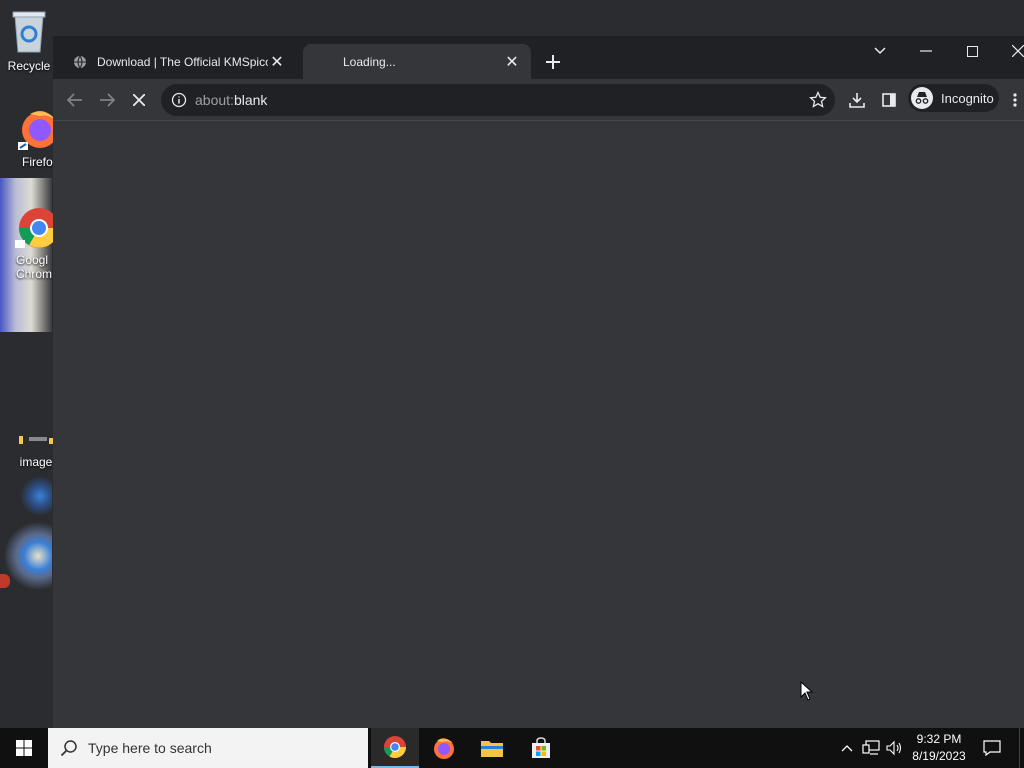 Image resolution: width=1024 pixels, height=768 pixels. I want to click on network-button, so click(871, 748).